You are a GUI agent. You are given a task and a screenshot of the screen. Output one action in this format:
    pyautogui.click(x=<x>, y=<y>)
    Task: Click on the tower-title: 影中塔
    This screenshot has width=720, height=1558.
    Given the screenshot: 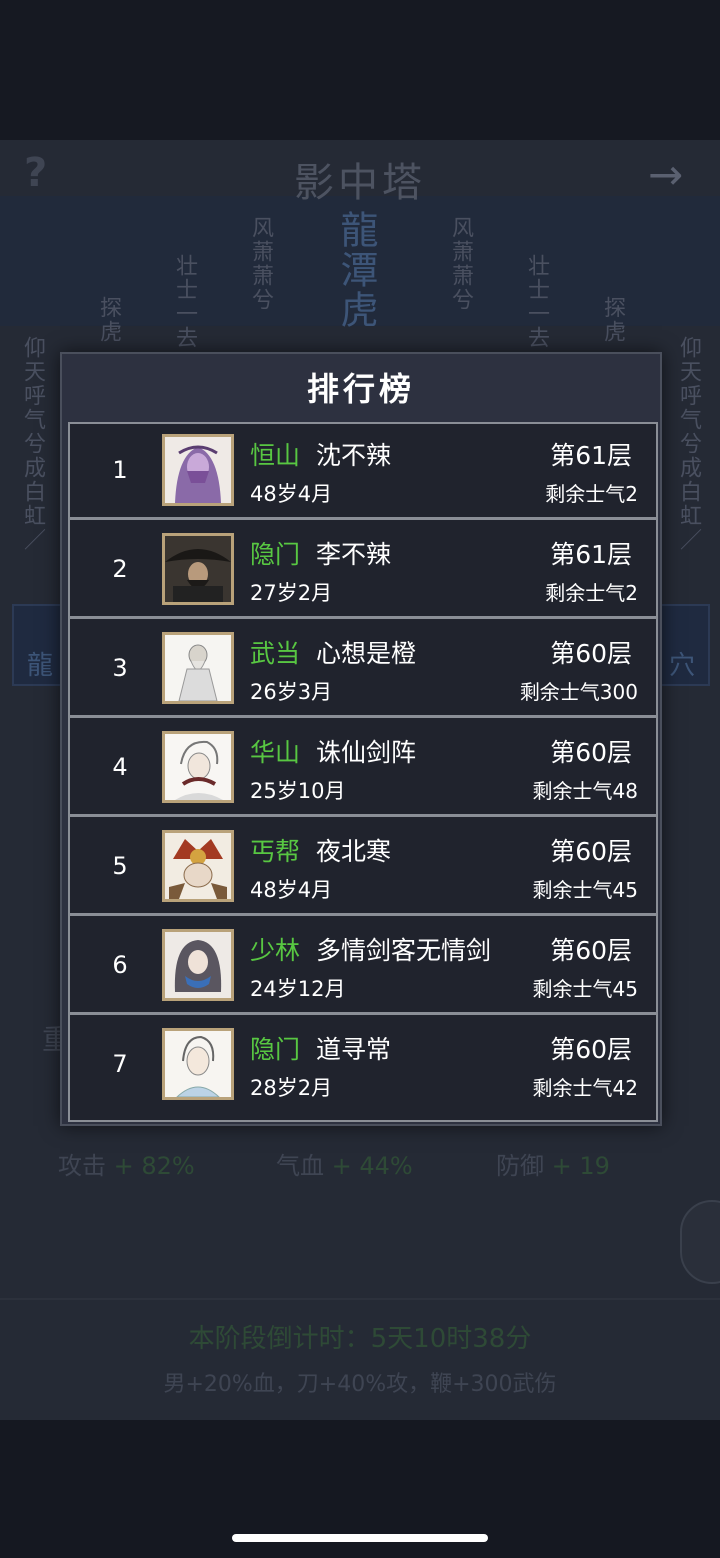 What is the action you would take?
    pyautogui.click(x=360, y=183)
    